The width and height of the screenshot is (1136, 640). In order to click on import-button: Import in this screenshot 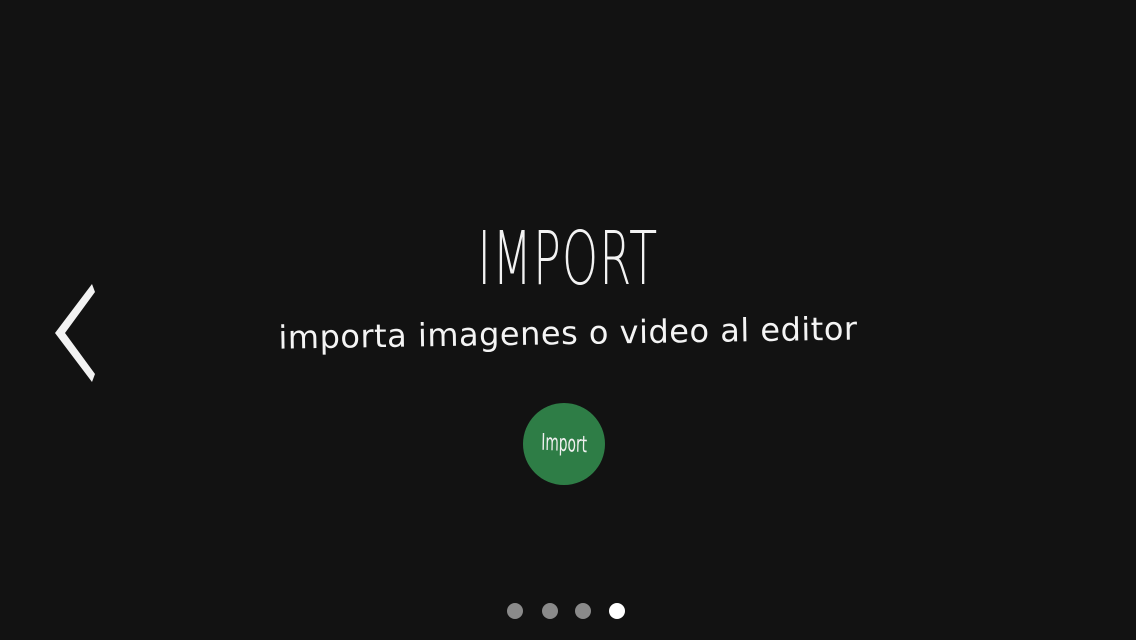, I will do `click(564, 444)`.